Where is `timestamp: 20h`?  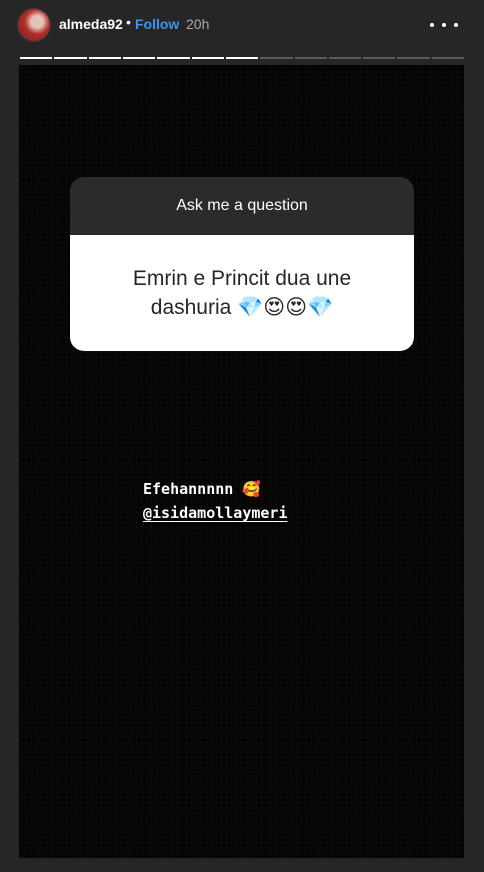 timestamp: 20h is located at coordinates (198, 24).